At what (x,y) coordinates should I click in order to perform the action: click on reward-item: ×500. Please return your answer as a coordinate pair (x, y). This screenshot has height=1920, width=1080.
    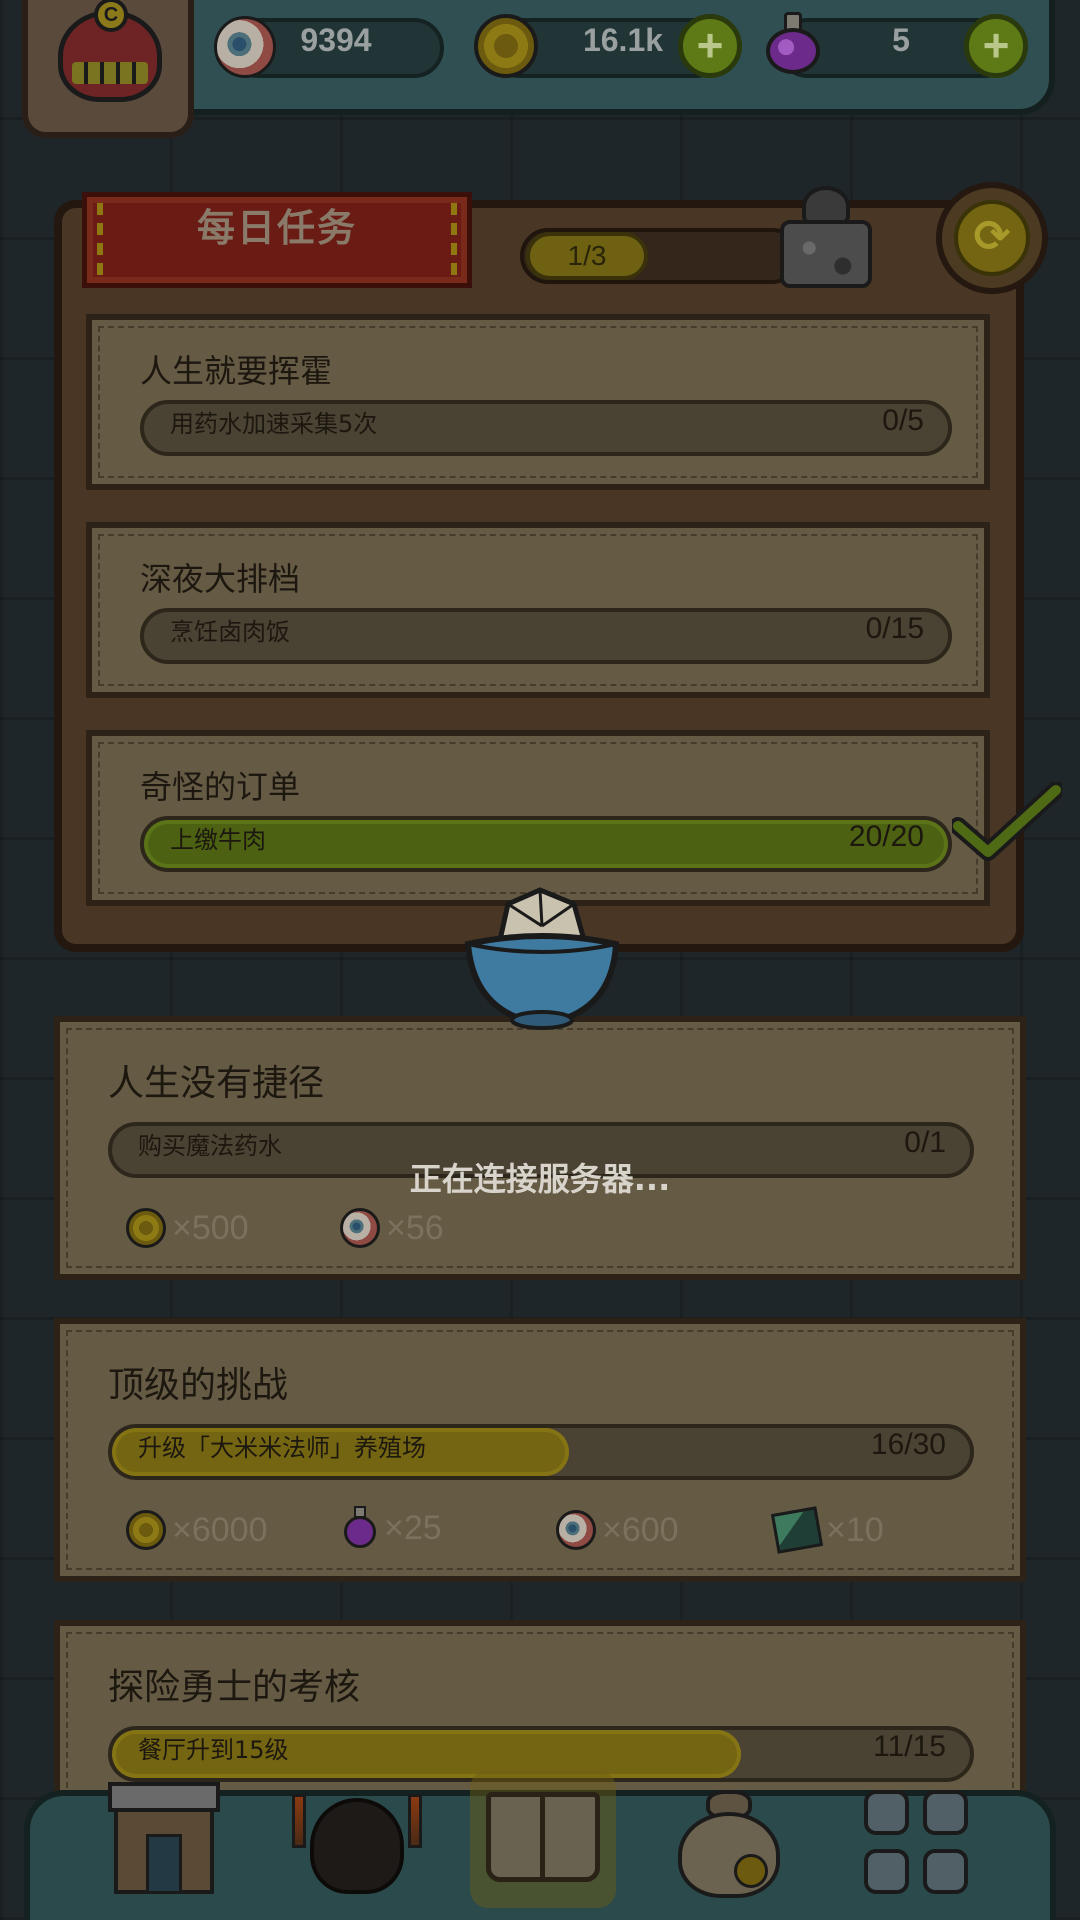
    Looking at the image, I should click on (187, 1228).